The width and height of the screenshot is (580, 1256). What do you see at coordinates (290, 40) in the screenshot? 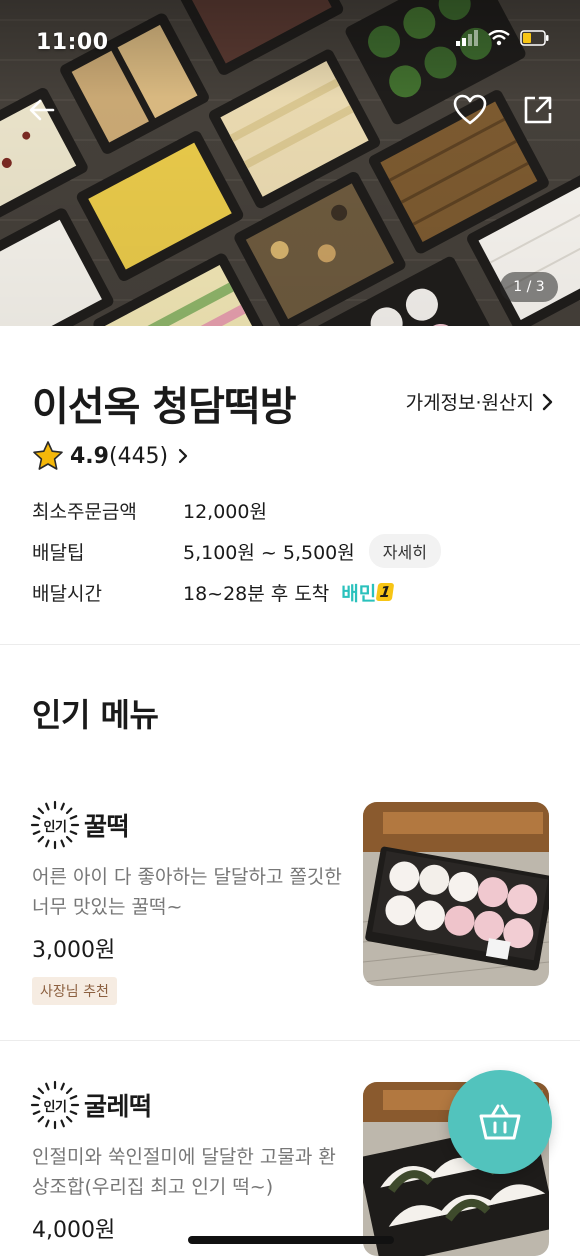
I see `status-bar: 11:00` at bounding box center [290, 40].